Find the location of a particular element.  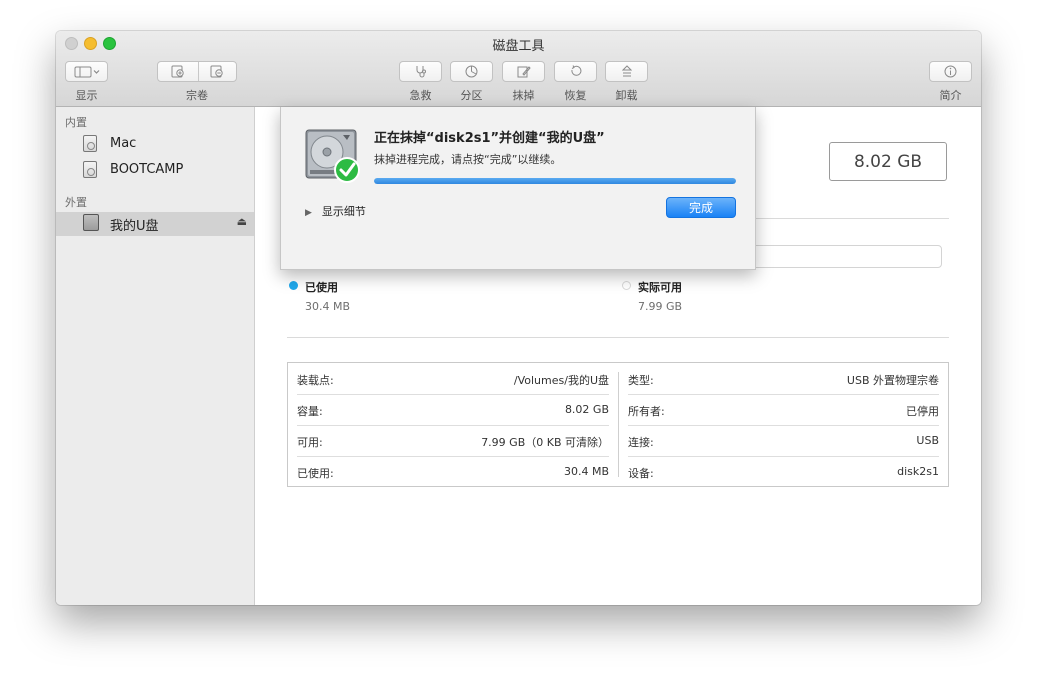

external-disk-icon is located at coordinates (91, 222).